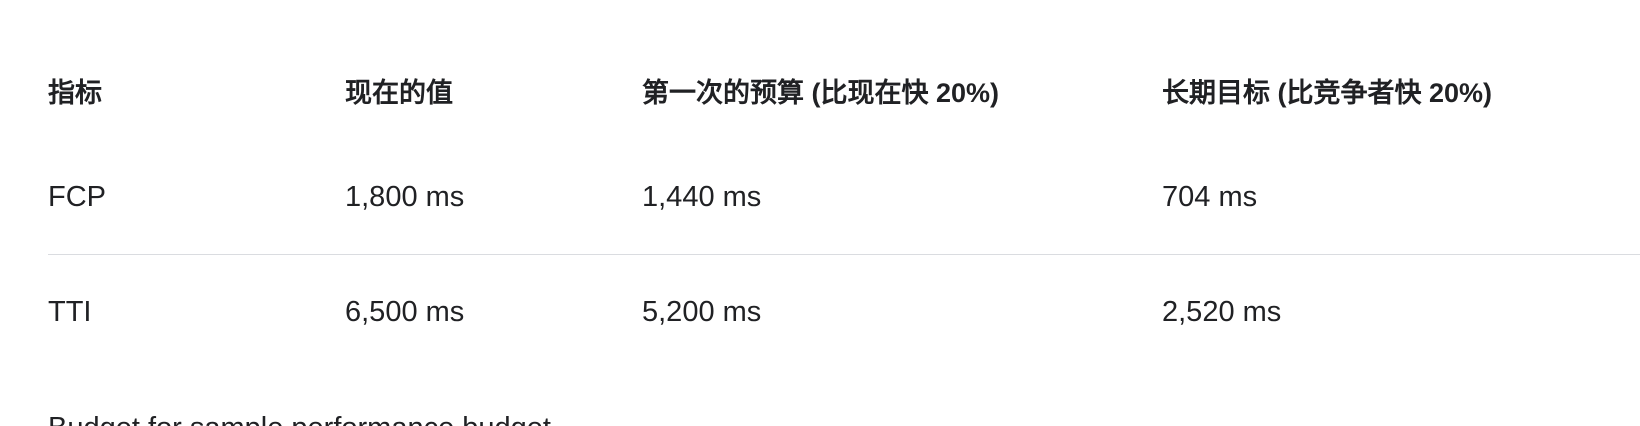 This screenshot has width=1640, height=426. Describe the element at coordinates (399, 92) in the screenshot. I see `header-current-value: 现在的值` at that location.